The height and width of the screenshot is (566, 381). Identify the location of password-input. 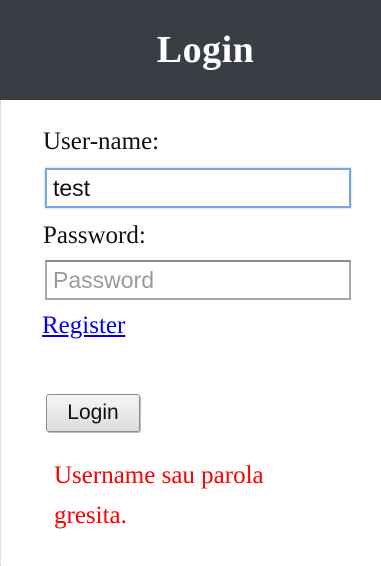
(198, 280).